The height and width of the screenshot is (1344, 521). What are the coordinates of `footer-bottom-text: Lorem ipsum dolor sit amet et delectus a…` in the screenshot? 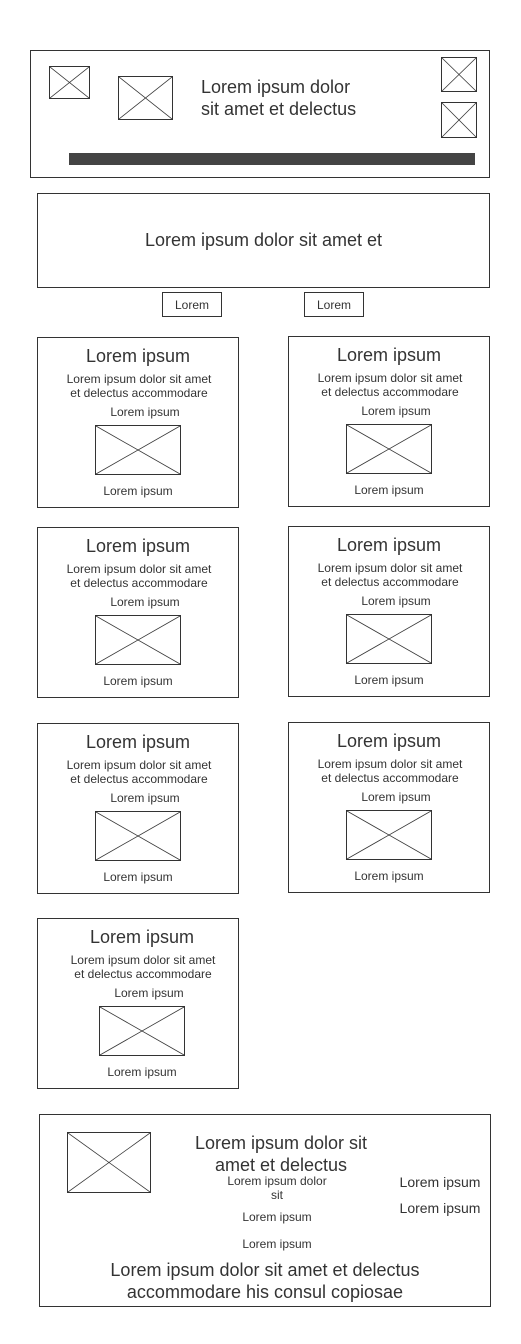 It's located at (265, 1281).